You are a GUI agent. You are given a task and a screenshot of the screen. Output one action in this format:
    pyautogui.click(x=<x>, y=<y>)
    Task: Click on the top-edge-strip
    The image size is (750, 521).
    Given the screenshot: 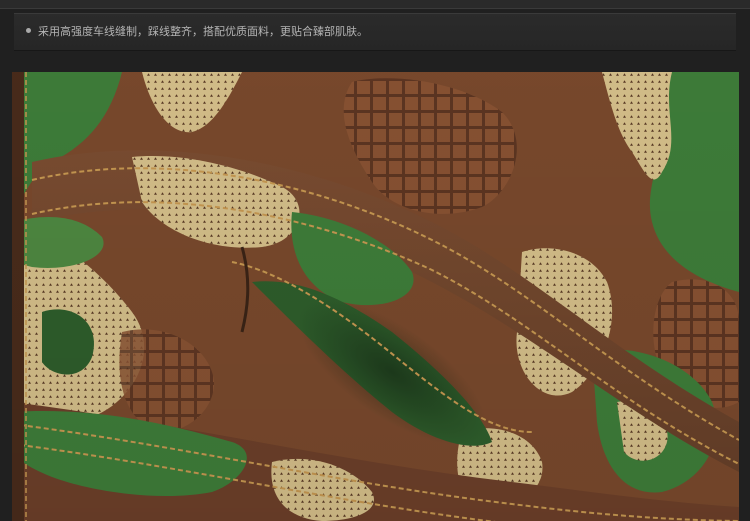 What is the action you would take?
    pyautogui.click(x=375, y=4)
    